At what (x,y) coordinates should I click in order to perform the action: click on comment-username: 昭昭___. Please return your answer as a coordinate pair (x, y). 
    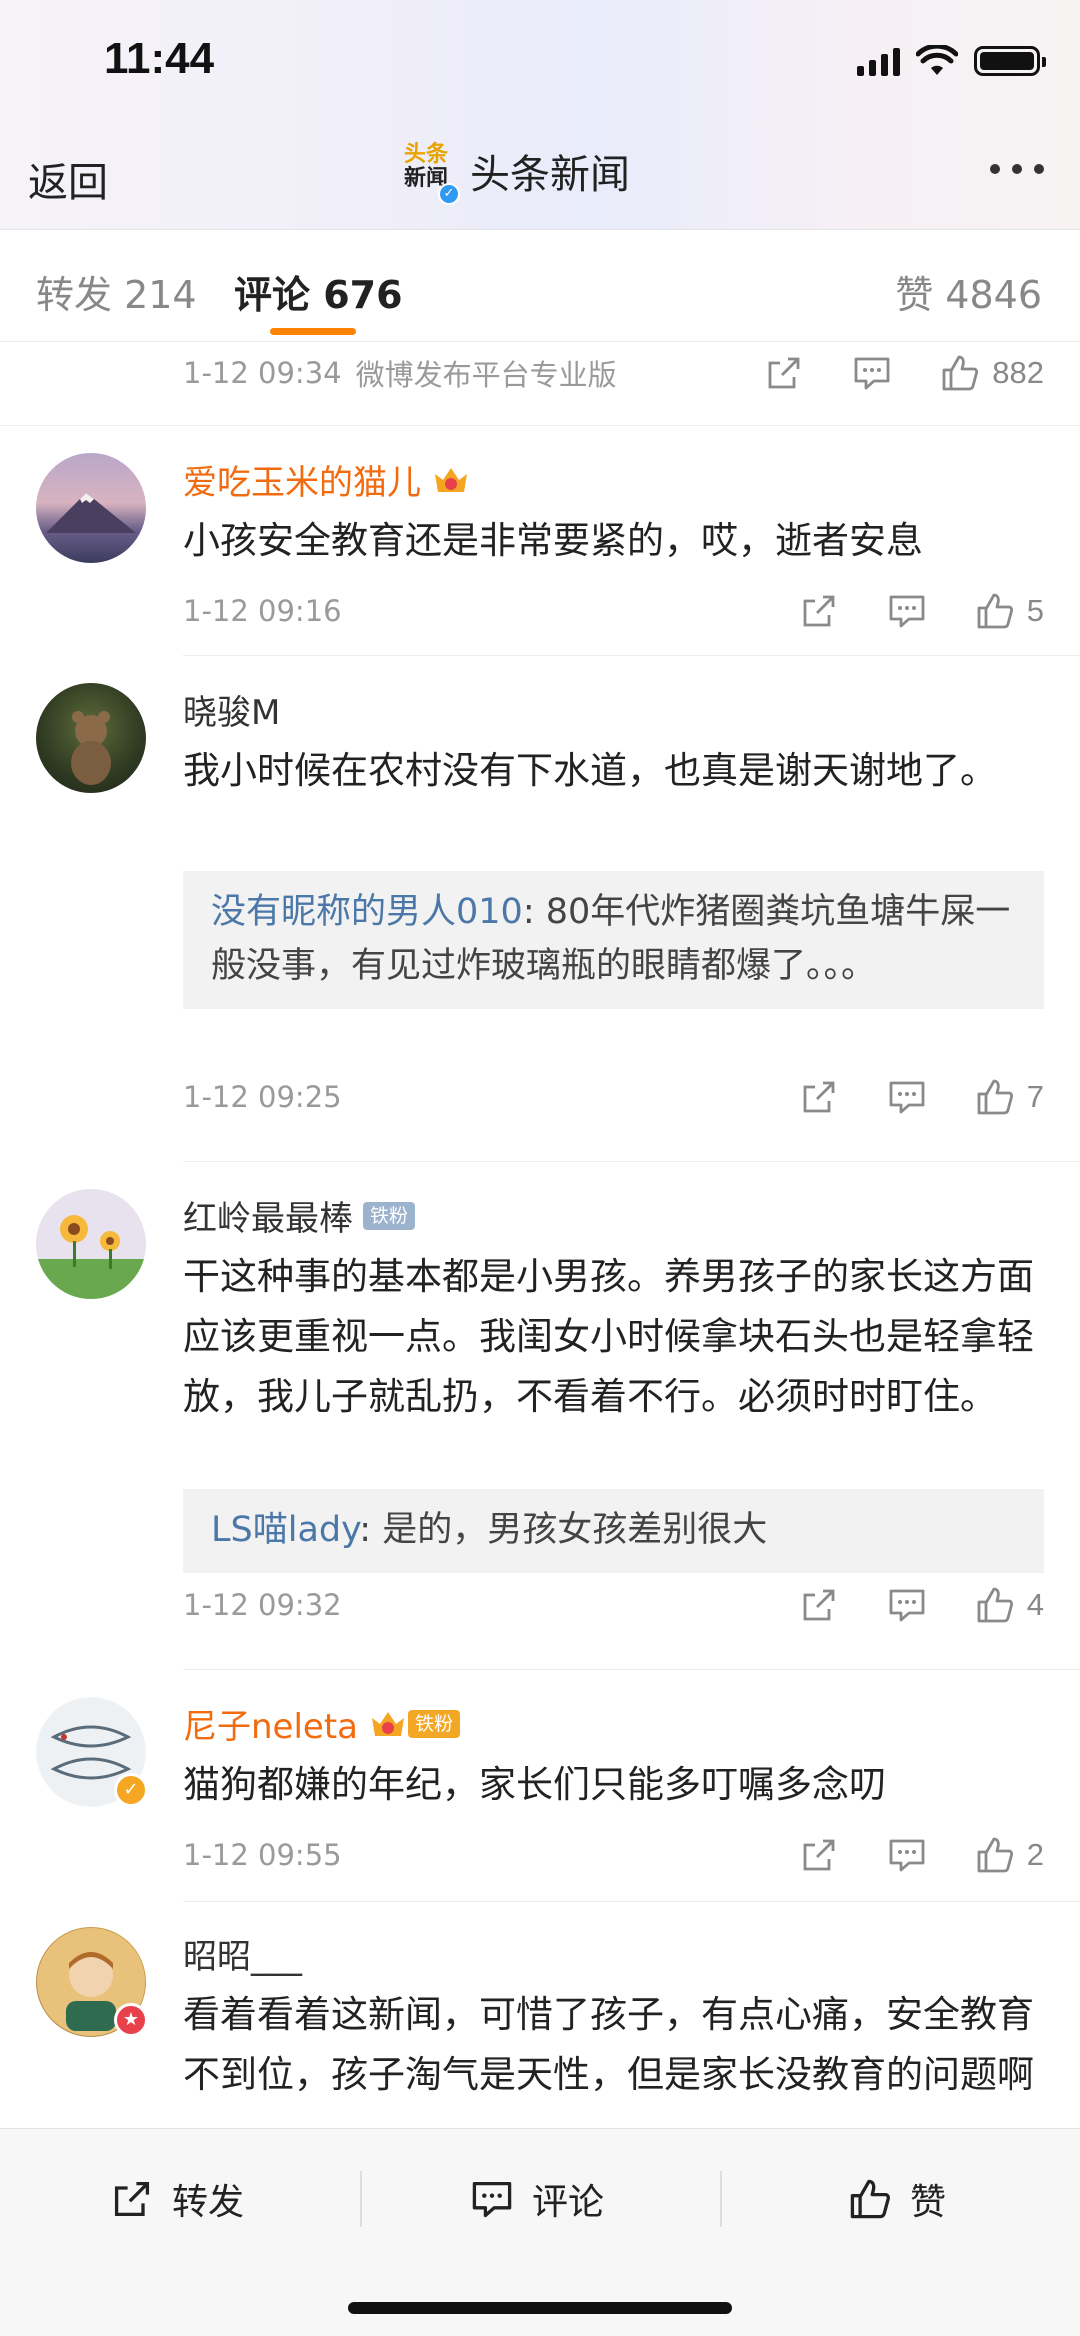
    Looking at the image, I should click on (242, 1953).